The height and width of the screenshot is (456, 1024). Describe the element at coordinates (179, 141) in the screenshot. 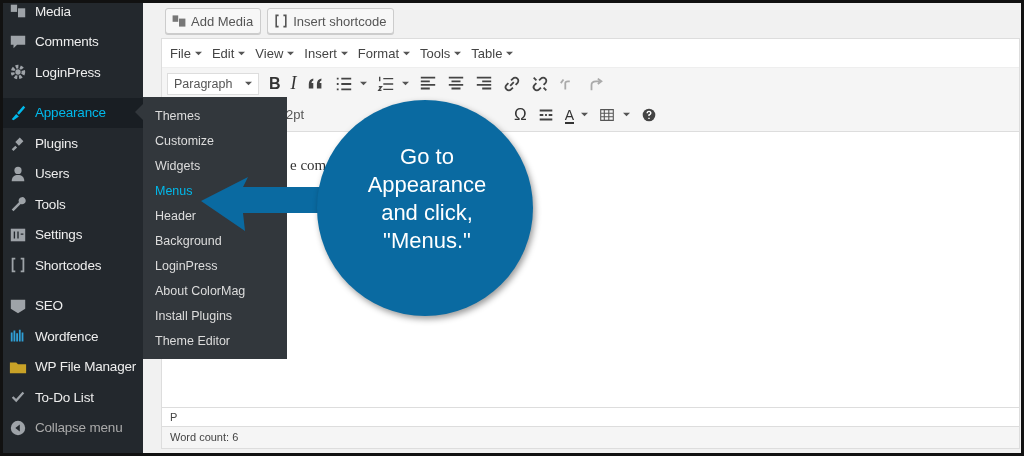

I see `submenu-item: Customize` at that location.